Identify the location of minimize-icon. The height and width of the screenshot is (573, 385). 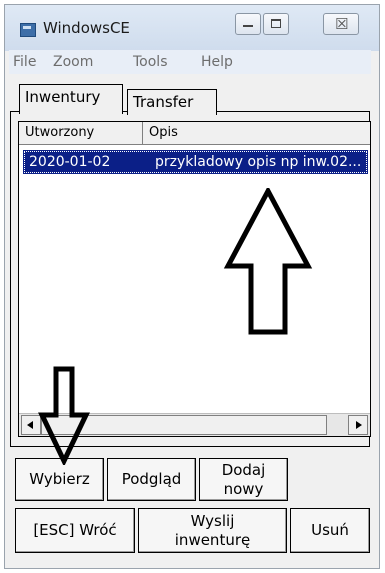
(248, 26).